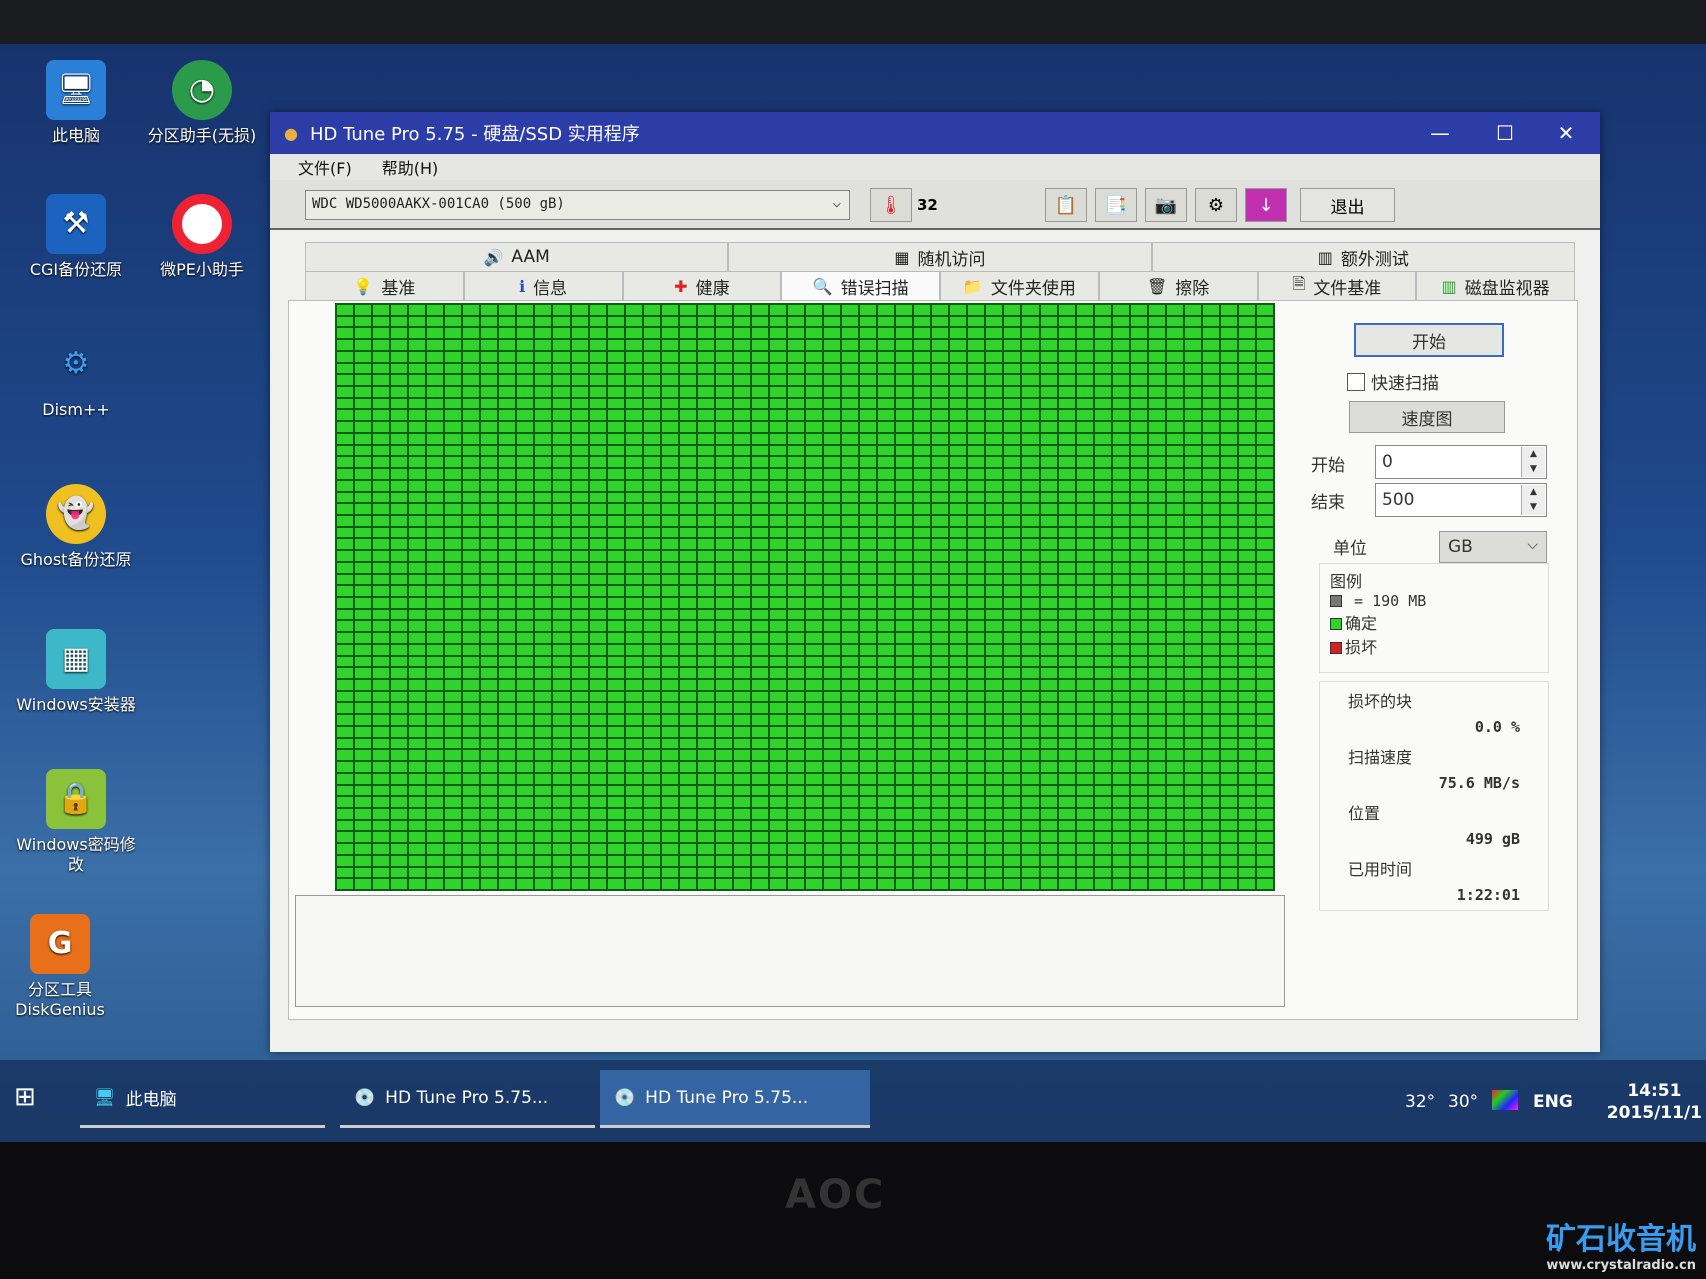 Image resolution: width=1706 pixels, height=1279 pixels. What do you see at coordinates (60, 967) in the screenshot?
I see `desktop-icon-diskgenius: G 分区工具DiskGenius` at bounding box center [60, 967].